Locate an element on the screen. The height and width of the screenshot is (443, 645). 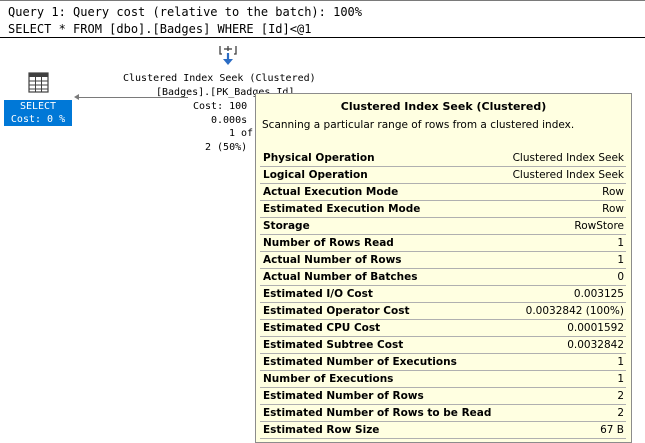
tooltip-row: Number of Rows Read 1 is located at coordinates (443, 243).